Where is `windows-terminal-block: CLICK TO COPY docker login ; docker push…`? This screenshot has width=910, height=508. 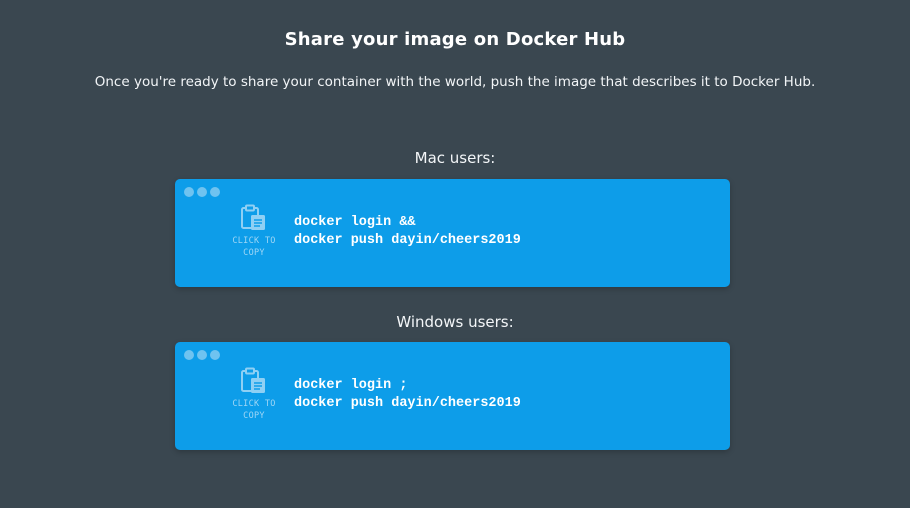 windows-terminal-block: CLICK TO COPY docker login ; docker push… is located at coordinates (452, 396).